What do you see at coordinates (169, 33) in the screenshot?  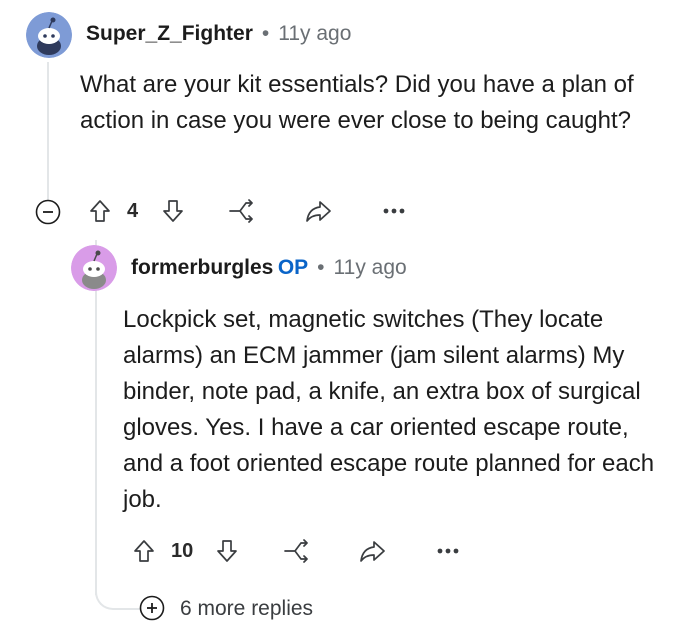 I see `username: Super_Z_Fighter` at bounding box center [169, 33].